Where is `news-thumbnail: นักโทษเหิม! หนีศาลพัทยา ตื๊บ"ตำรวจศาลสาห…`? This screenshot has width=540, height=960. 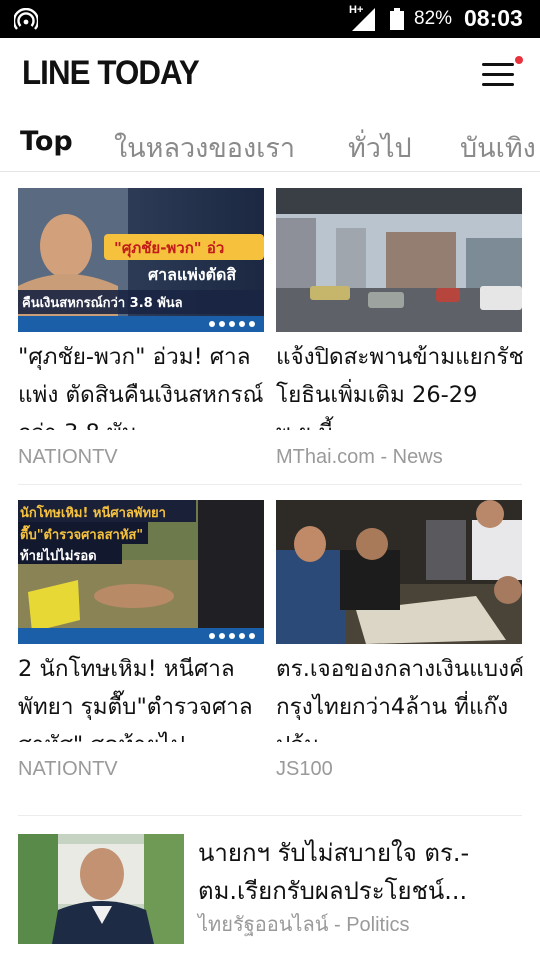
news-thumbnail: นักโทษเหิม! หนีศาลพัทยา ตื๊บ"ตำรวจศาลสาห… is located at coordinates (141, 572).